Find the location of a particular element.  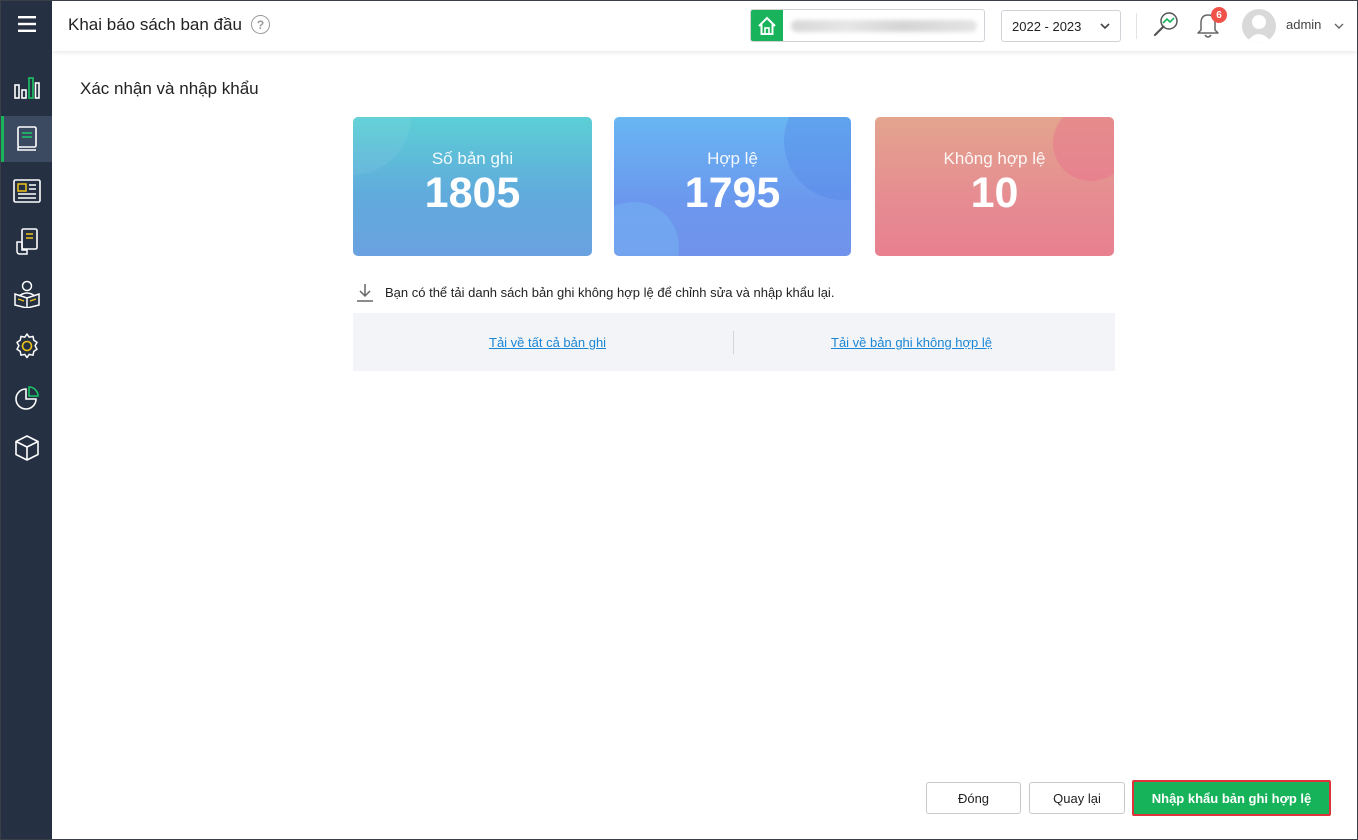

reader-icon is located at coordinates (26, 294).